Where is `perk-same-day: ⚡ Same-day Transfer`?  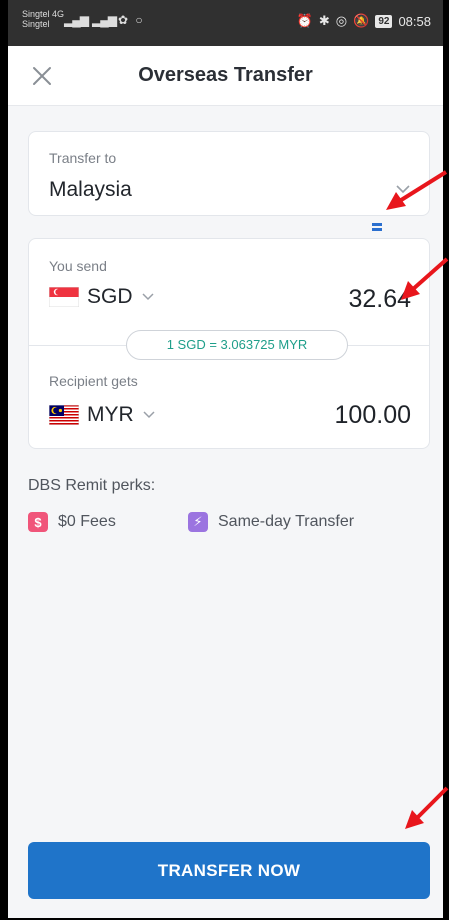 perk-same-day: ⚡ Same-day Transfer is located at coordinates (271, 522).